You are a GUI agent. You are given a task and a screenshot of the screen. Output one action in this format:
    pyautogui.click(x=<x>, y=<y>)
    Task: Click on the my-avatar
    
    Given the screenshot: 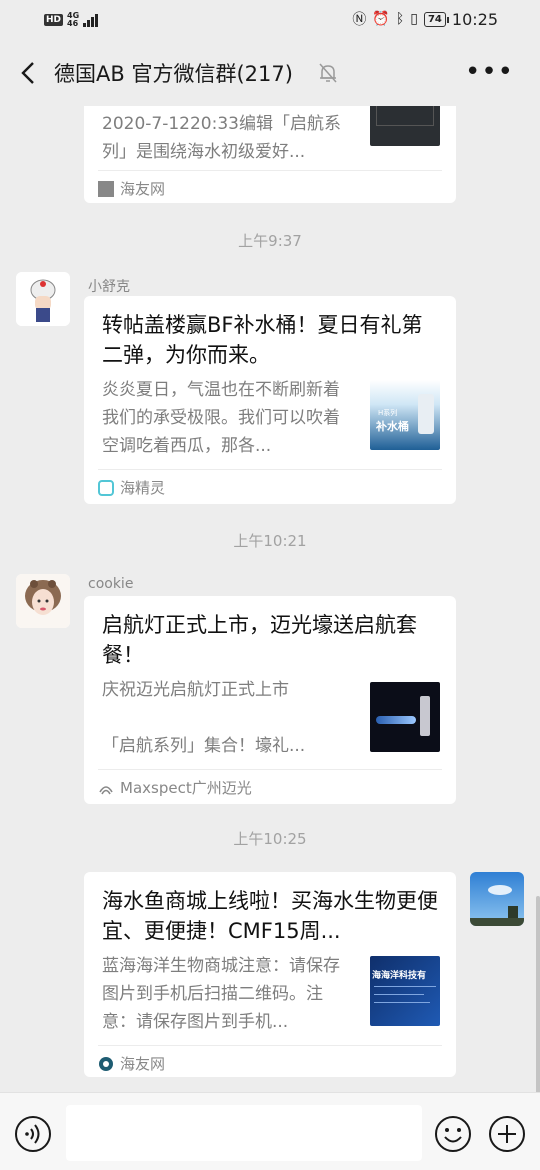 What is the action you would take?
    pyautogui.click(x=497, y=899)
    